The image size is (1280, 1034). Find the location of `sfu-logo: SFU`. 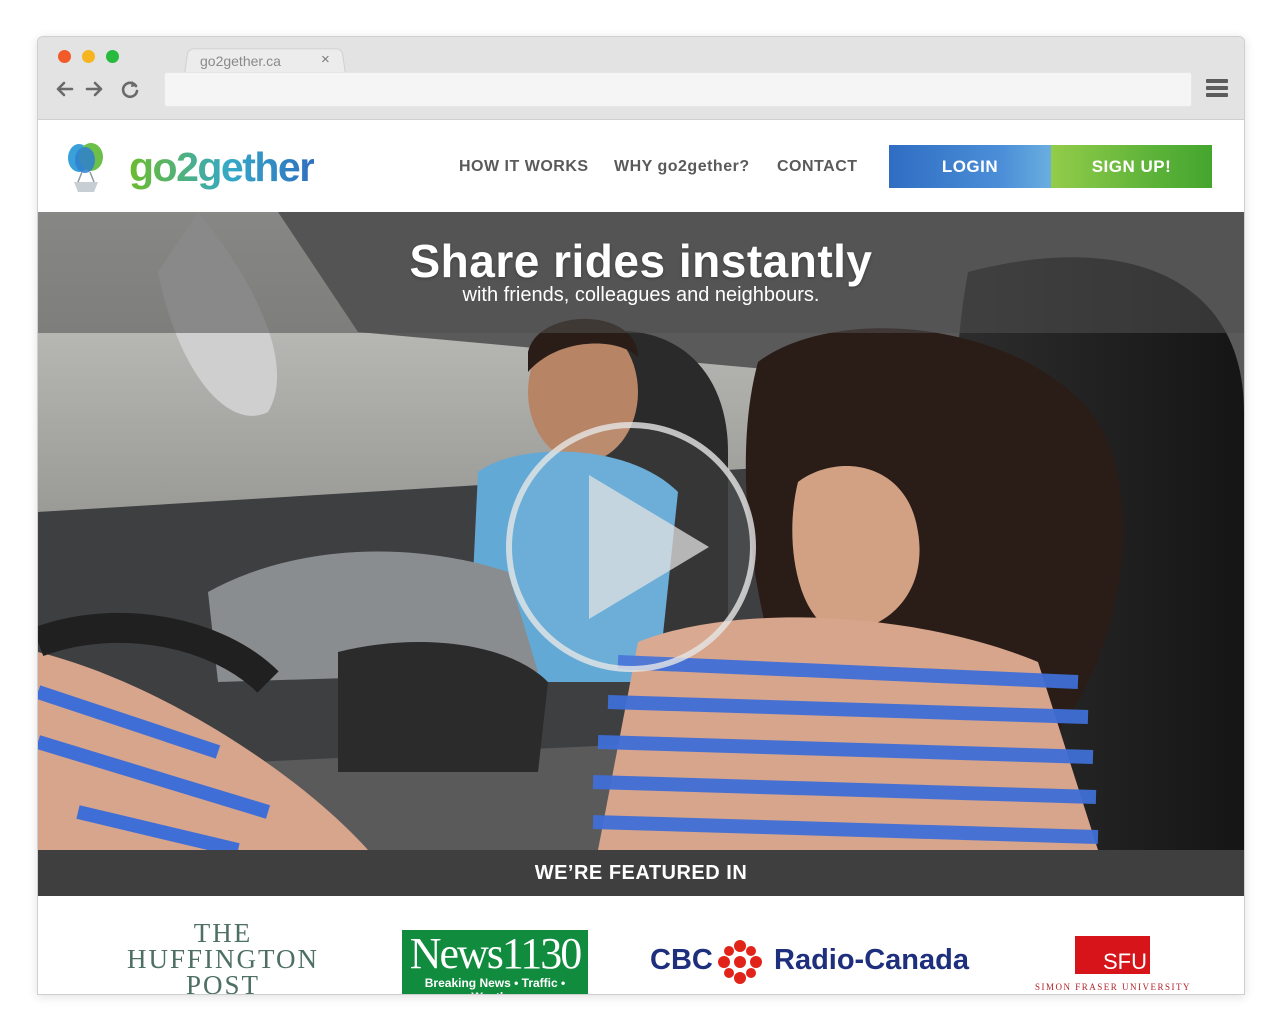

sfu-logo: SFU is located at coordinates (1112, 955).